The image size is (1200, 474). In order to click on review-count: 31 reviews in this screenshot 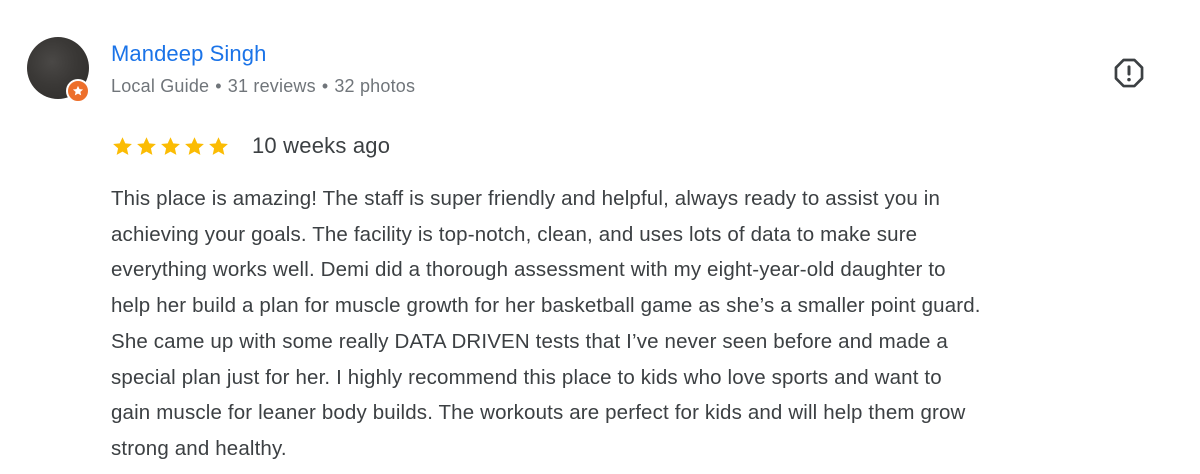, I will do `click(271, 86)`.